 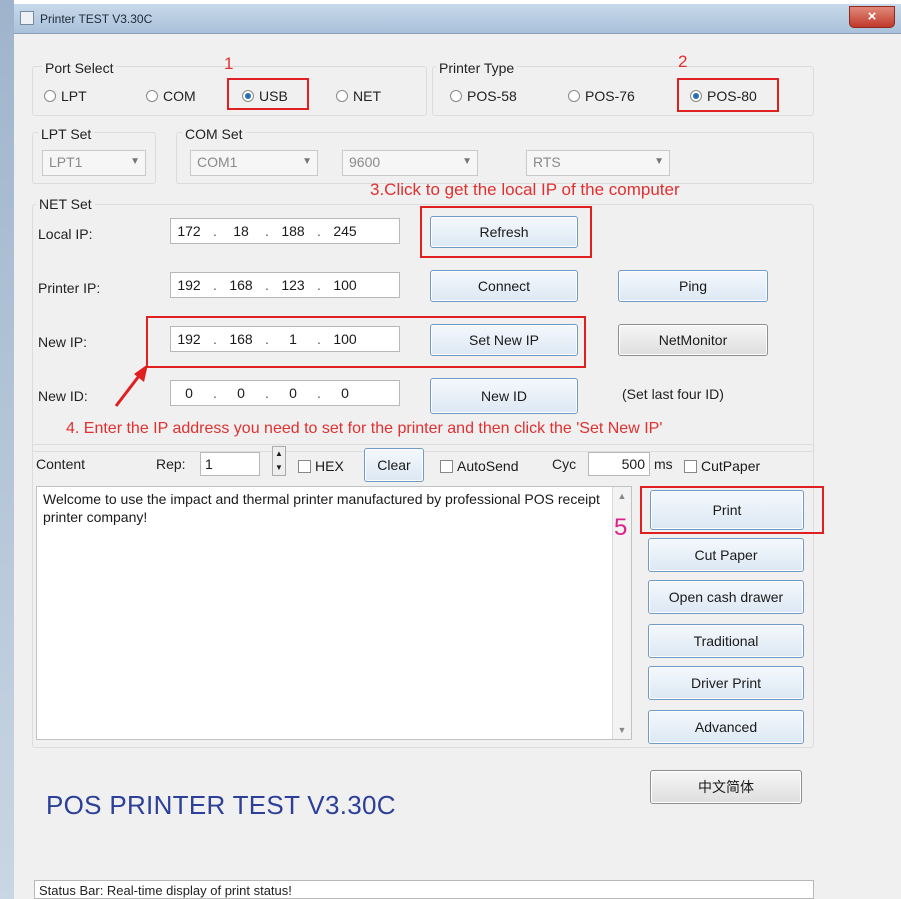 What do you see at coordinates (74, 96) in the screenshot?
I see `radio-lpt-label: LPT` at bounding box center [74, 96].